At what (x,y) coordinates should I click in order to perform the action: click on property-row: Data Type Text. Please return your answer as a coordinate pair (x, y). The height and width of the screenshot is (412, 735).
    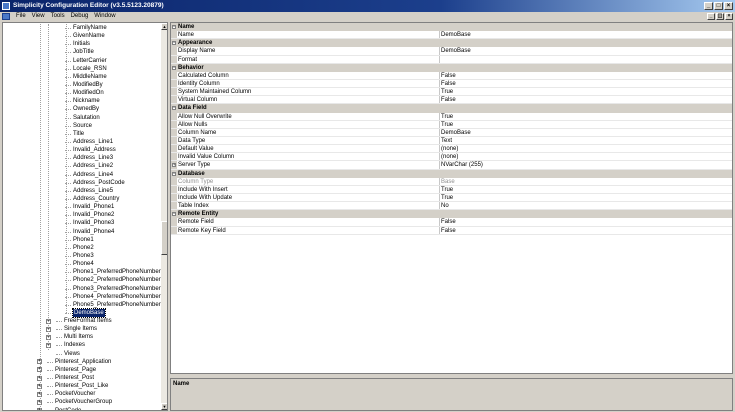
    Looking at the image, I should click on (451, 141).